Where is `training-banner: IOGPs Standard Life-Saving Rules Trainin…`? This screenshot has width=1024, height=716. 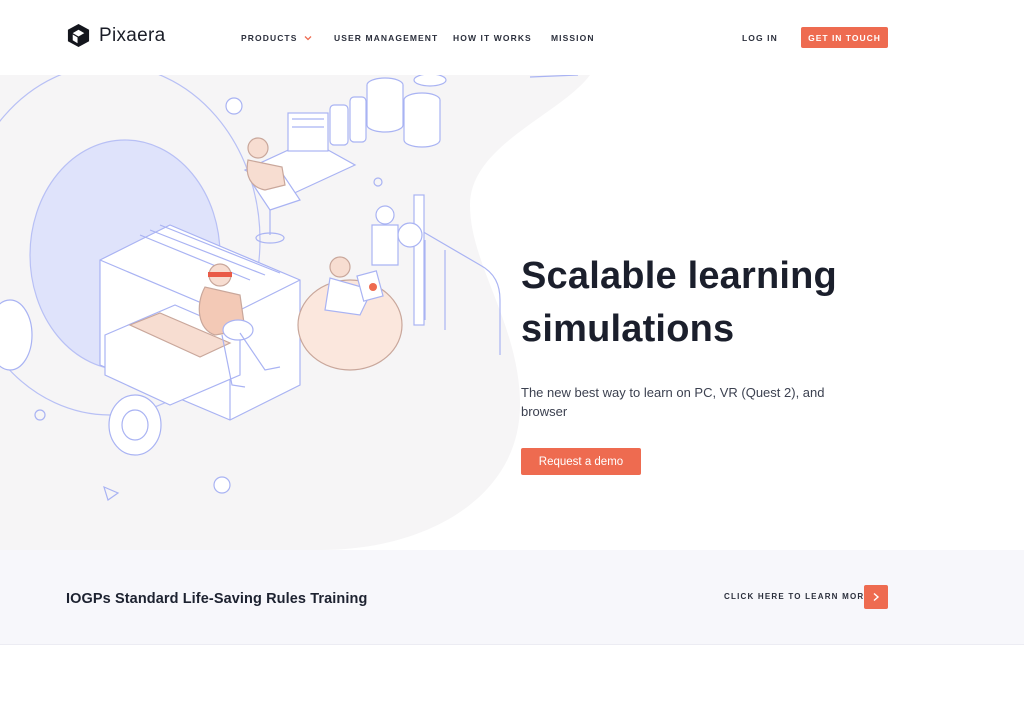
training-banner: IOGPs Standard Life-Saving Rules Trainin… is located at coordinates (512, 597).